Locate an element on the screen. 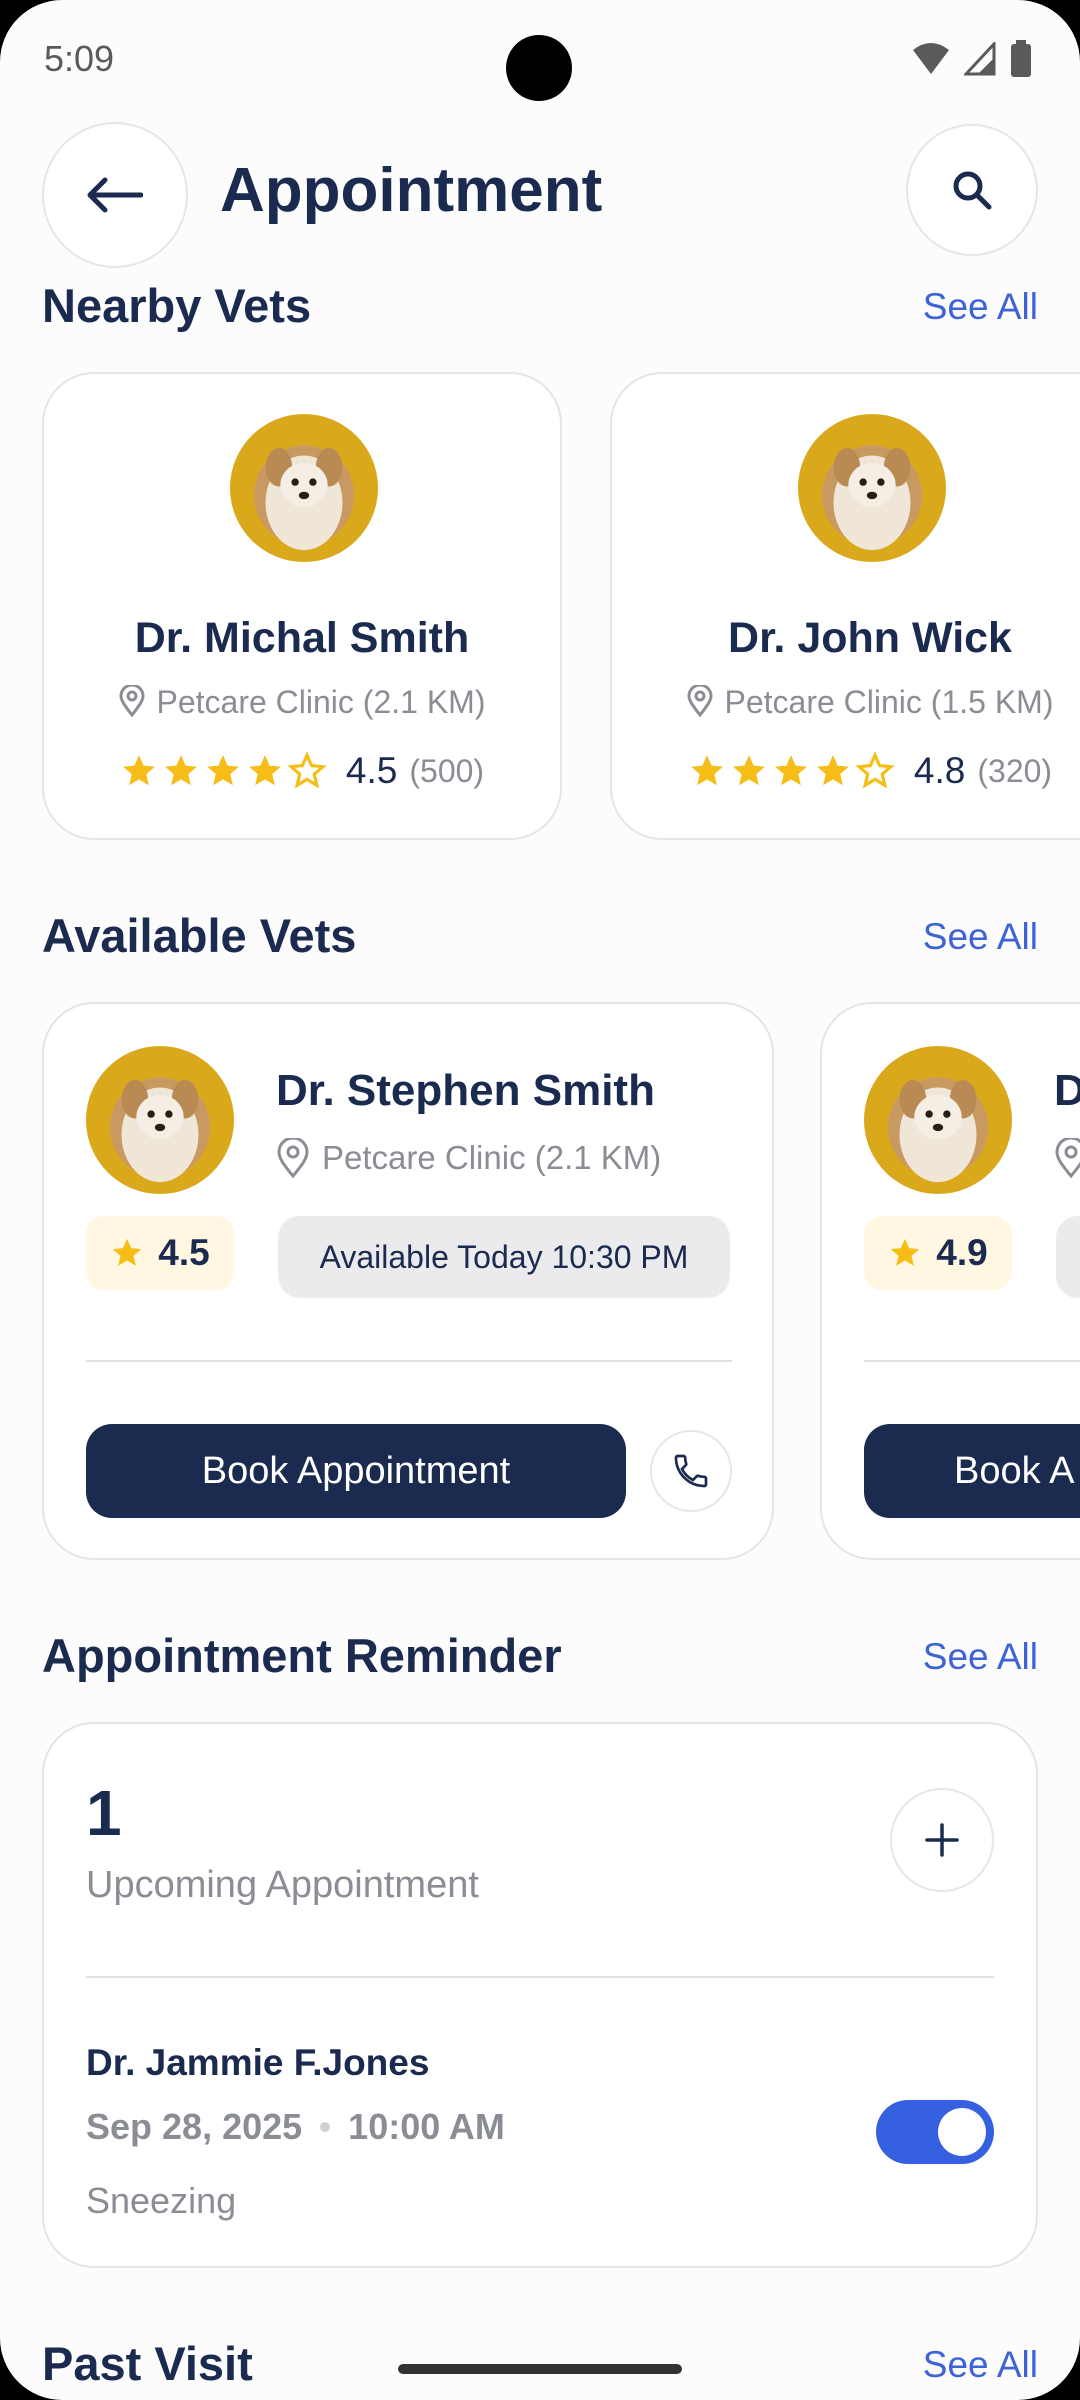 The height and width of the screenshot is (2400, 1080). upcoming-label: Upcoming Appointment is located at coordinates (282, 1885).